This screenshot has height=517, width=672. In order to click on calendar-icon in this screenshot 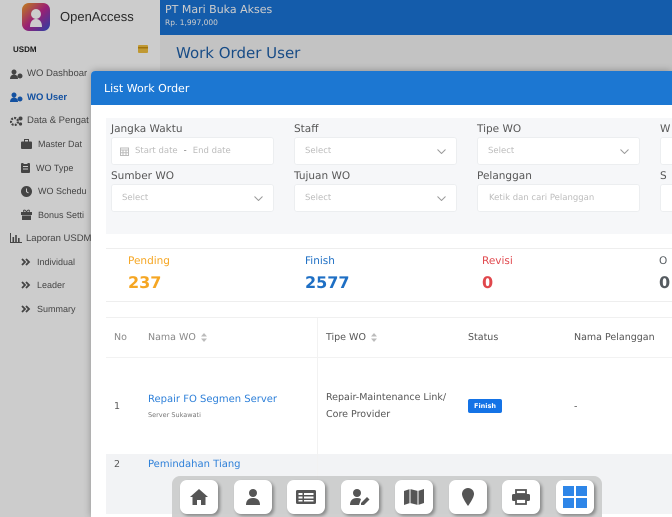, I will do `click(124, 151)`.